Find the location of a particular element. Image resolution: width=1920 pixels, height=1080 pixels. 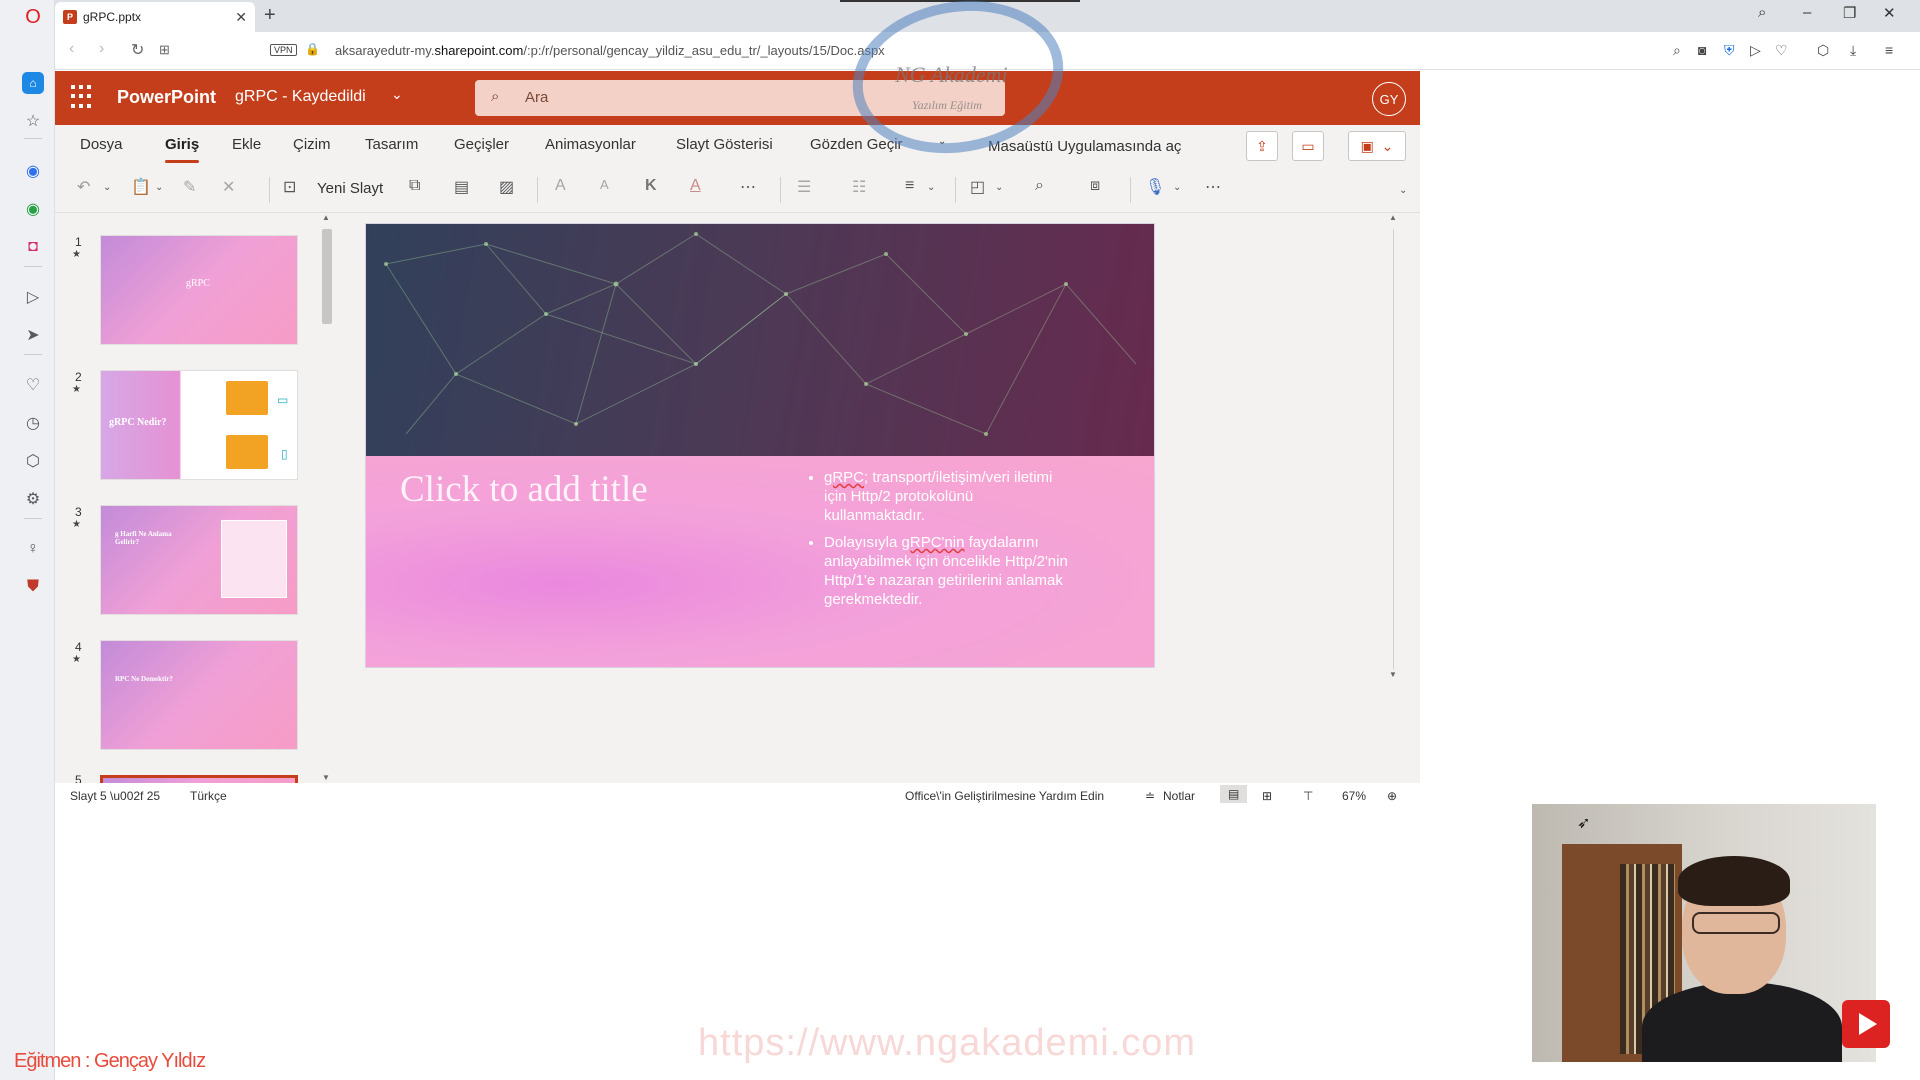

format-painter-icon: ✎ is located at coordinates (189, 187).